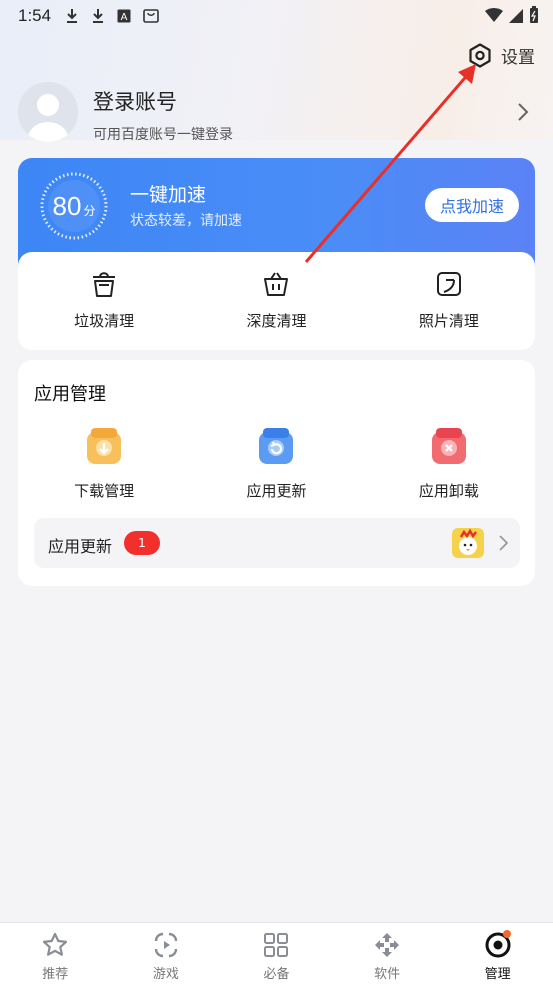  I want to click on signal-icon, so click(516, 16).